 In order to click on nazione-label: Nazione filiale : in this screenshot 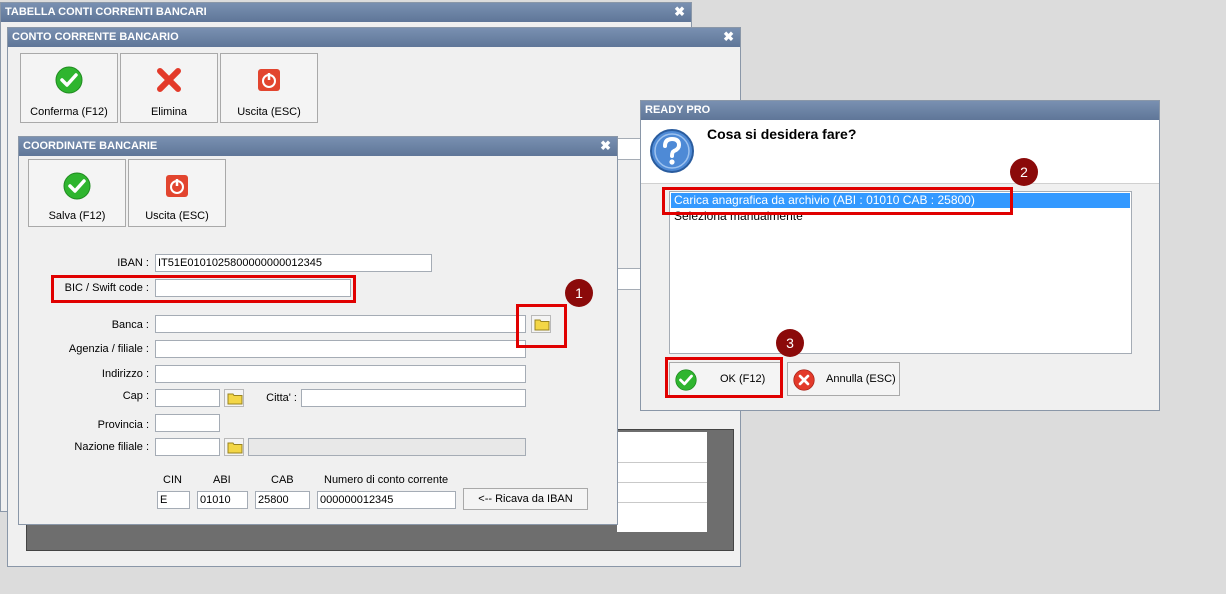, I will do `click(111, 447)`.